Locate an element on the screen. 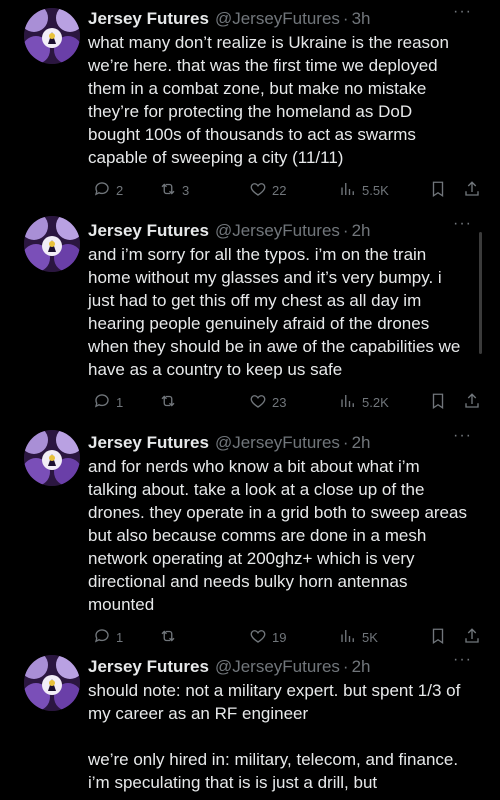  views-count: 5.5K is located at coordinates (375, 190).